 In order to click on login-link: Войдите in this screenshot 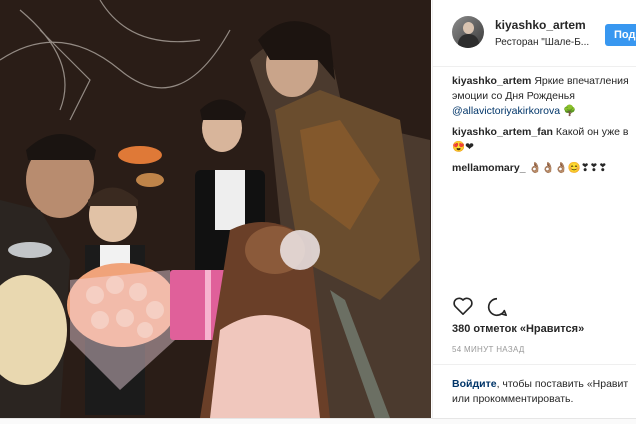, I will do `click(474, 384)`.